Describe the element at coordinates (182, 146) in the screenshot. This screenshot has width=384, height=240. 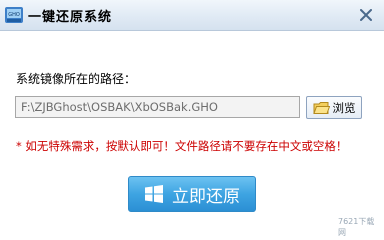
I see `notice-text: * 如无特殊需求，按默认即可！文件路径请不要存在中文或空格！` at that location.